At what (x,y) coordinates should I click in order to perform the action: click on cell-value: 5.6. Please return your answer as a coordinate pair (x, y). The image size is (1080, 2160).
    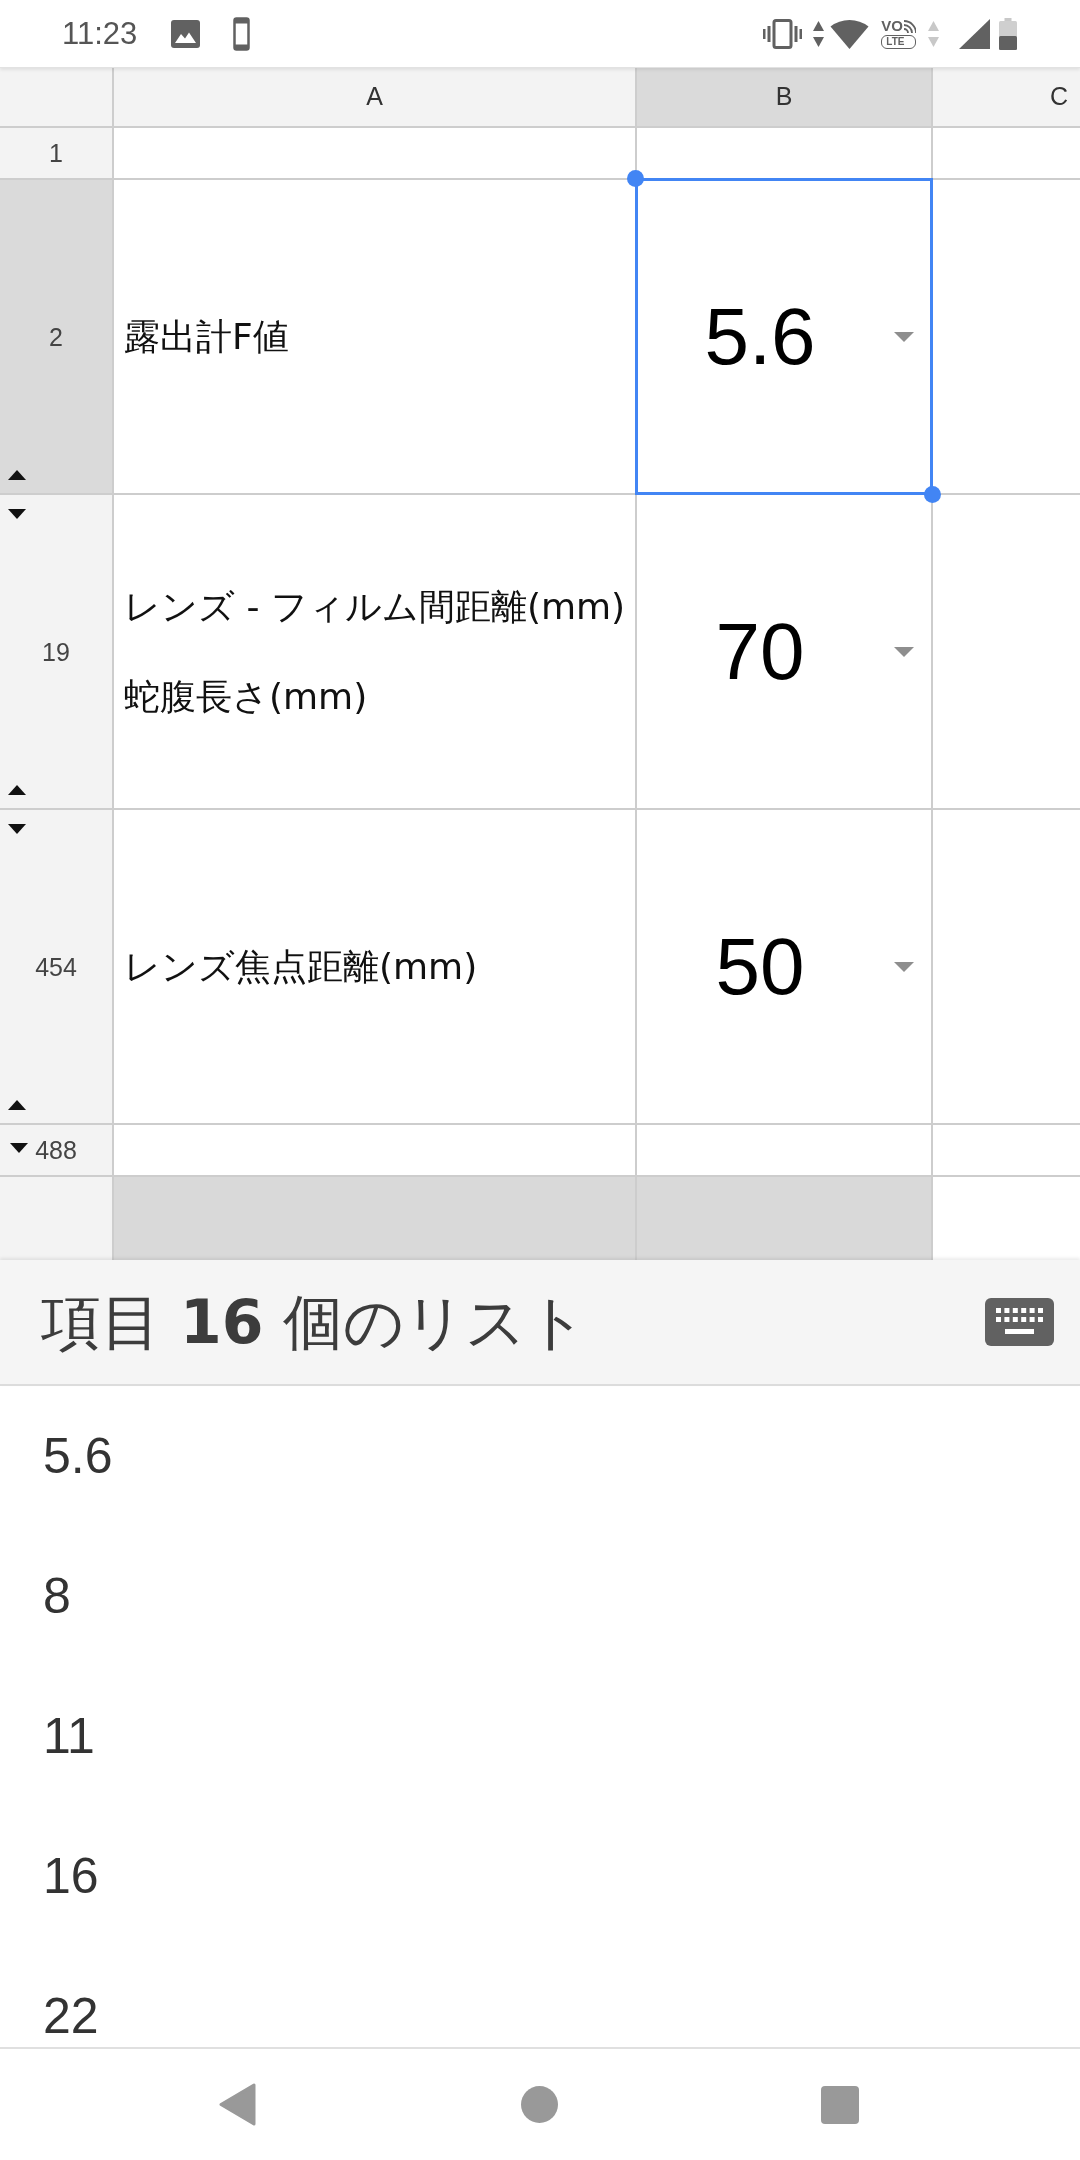
    Looking at the image, I should click on (760, 336).